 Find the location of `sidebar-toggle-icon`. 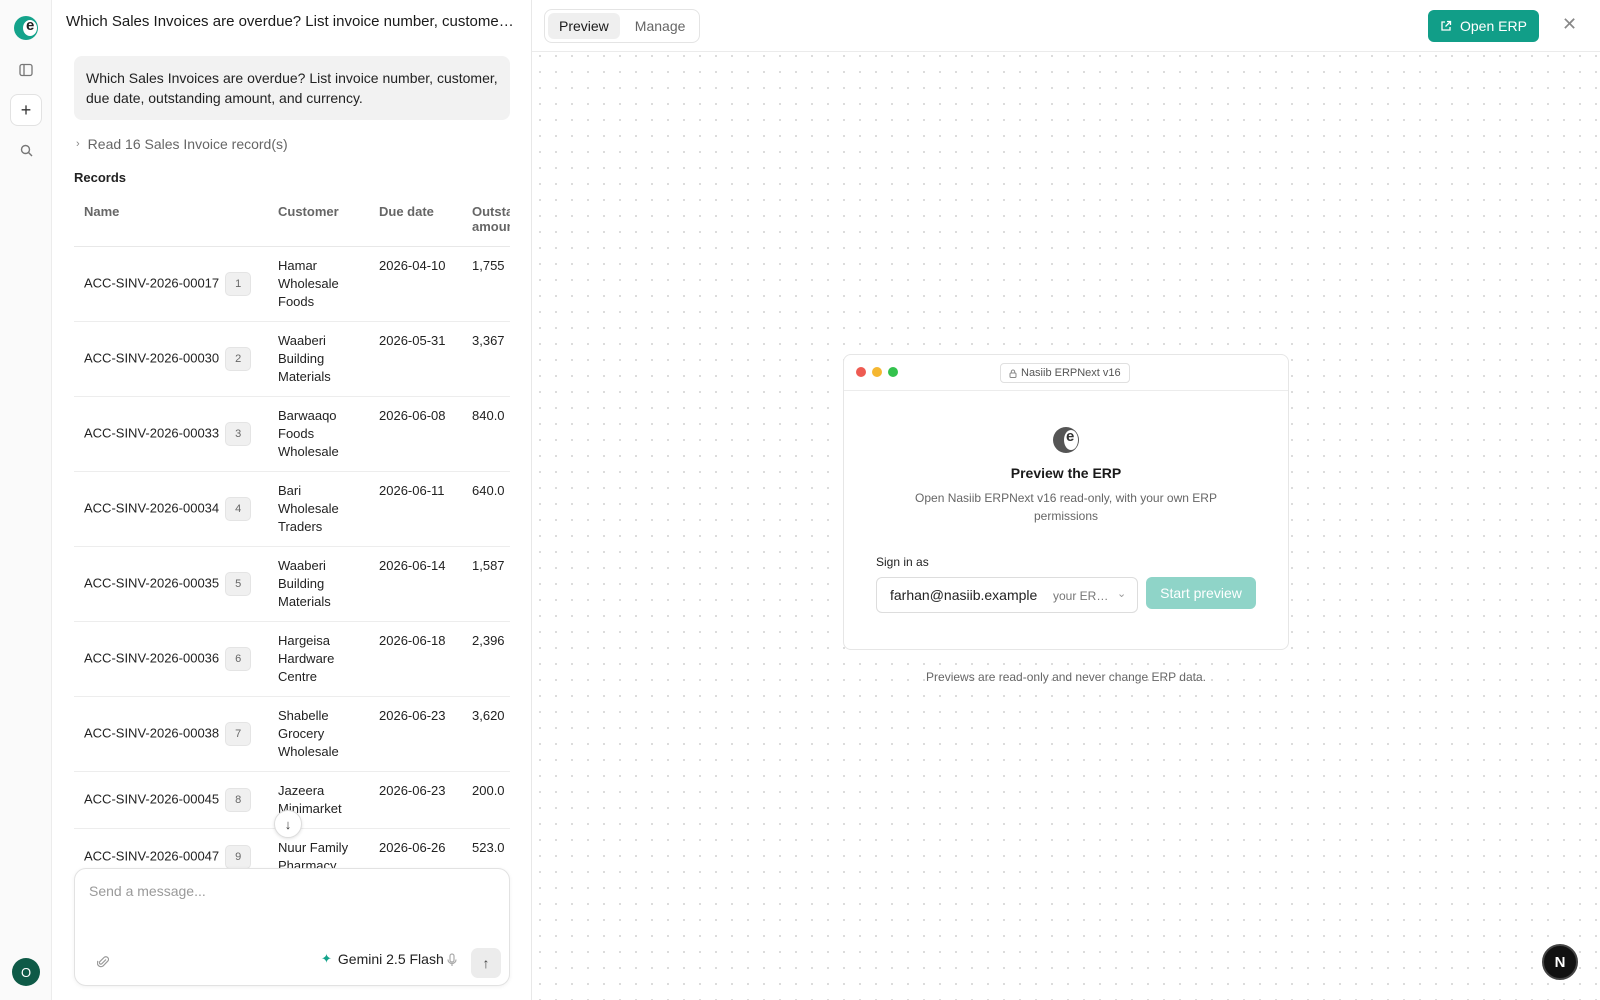

sidebar-toggle-icon is located at coordinates (26, 70).